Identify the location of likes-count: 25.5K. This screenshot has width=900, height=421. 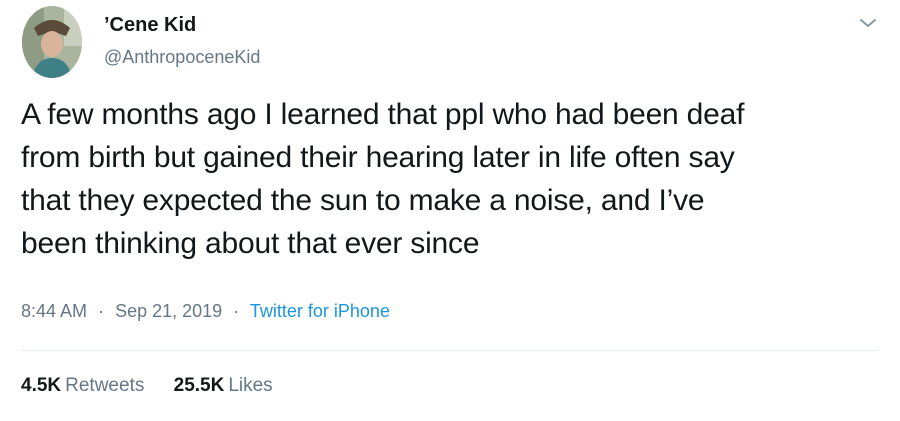
(199, 385).